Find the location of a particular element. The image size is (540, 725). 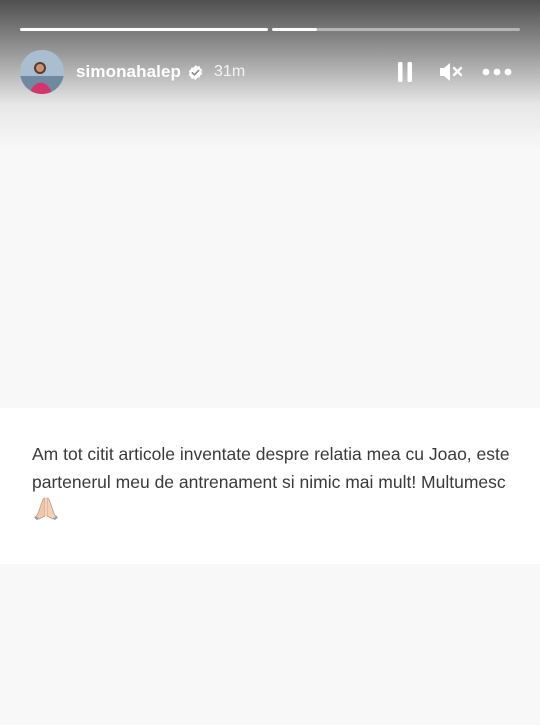

story-progress-bars is located at coordinates (270, 29).